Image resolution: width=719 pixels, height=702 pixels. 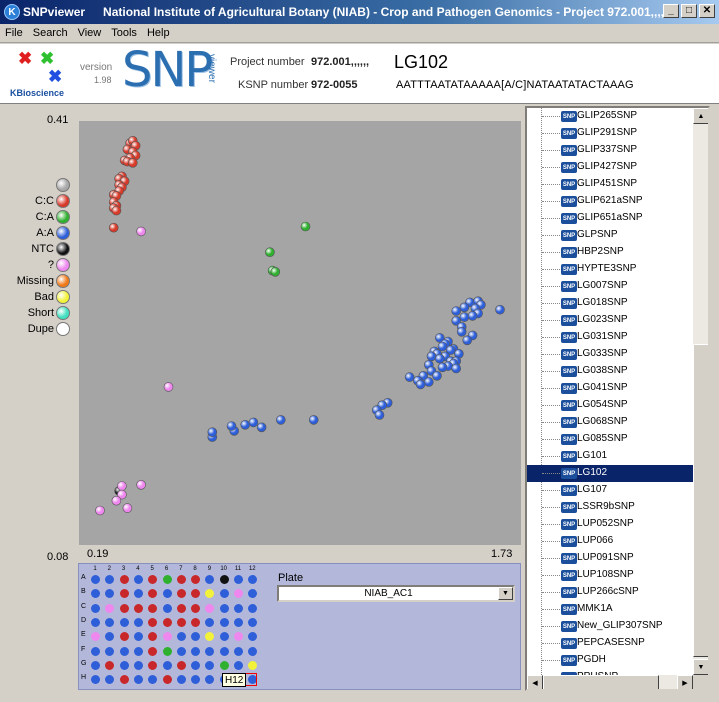 I want to click on assay-list-item: SNP GLPSNP, so click(x=610, y=235).